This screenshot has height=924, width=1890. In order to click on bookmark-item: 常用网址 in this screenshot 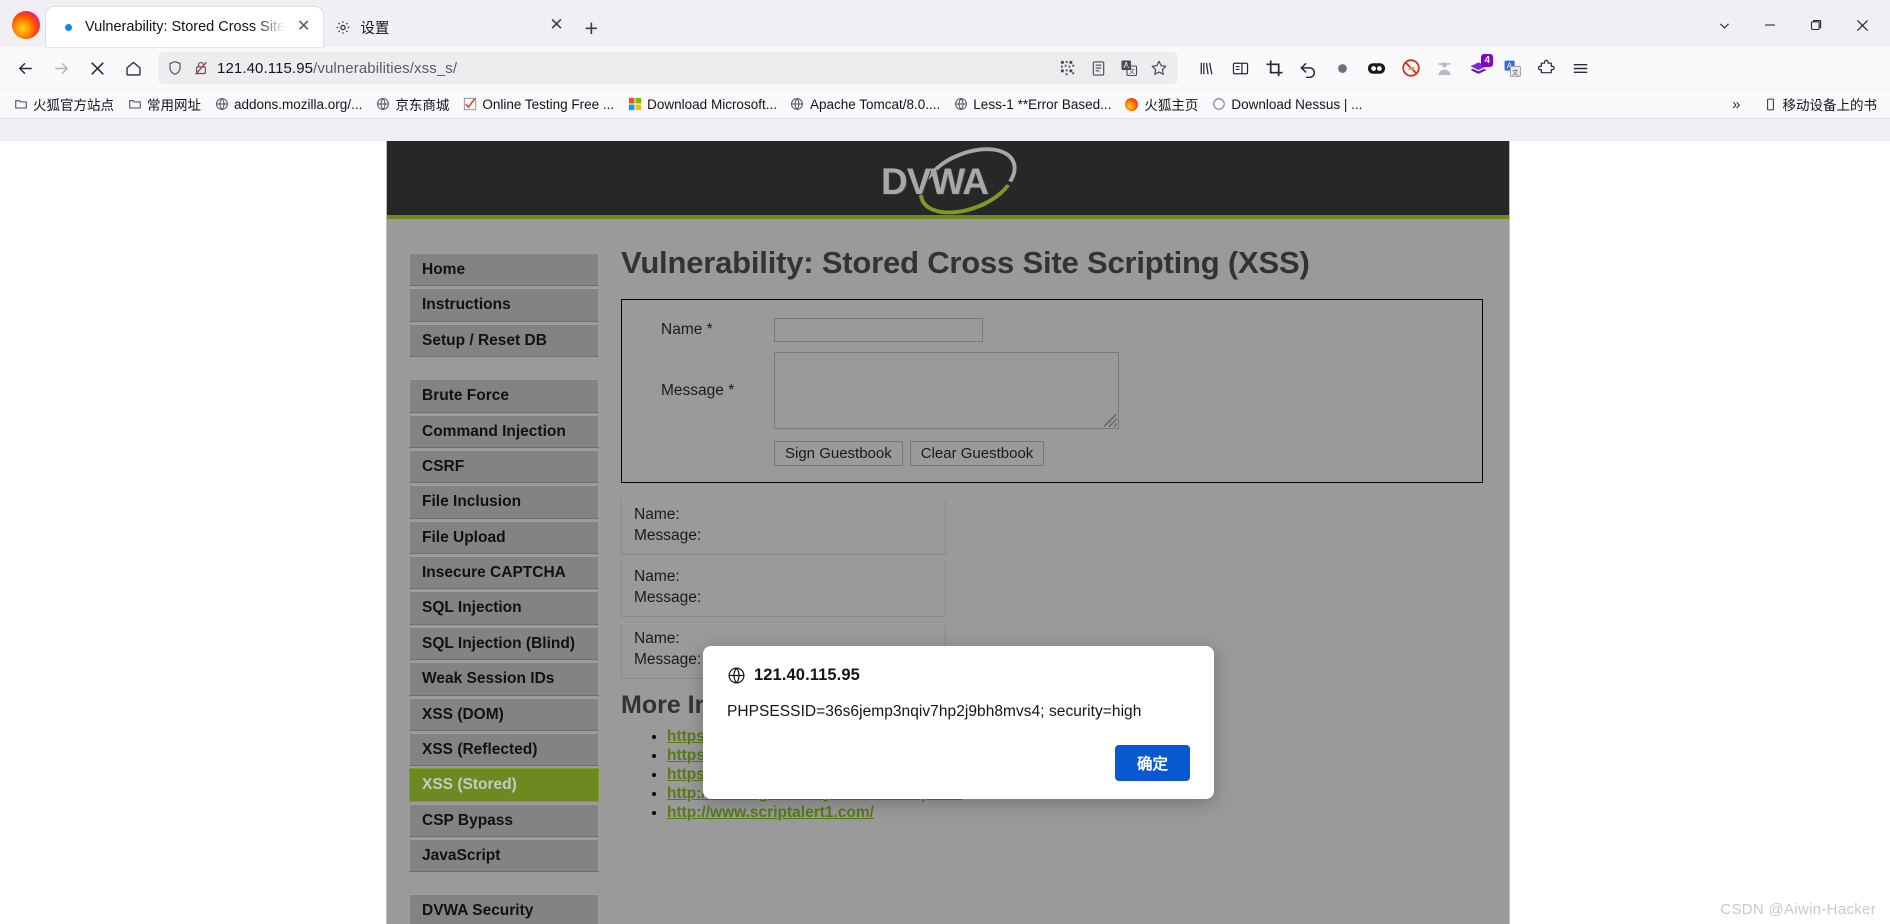, I will do `click(164, 104)`.